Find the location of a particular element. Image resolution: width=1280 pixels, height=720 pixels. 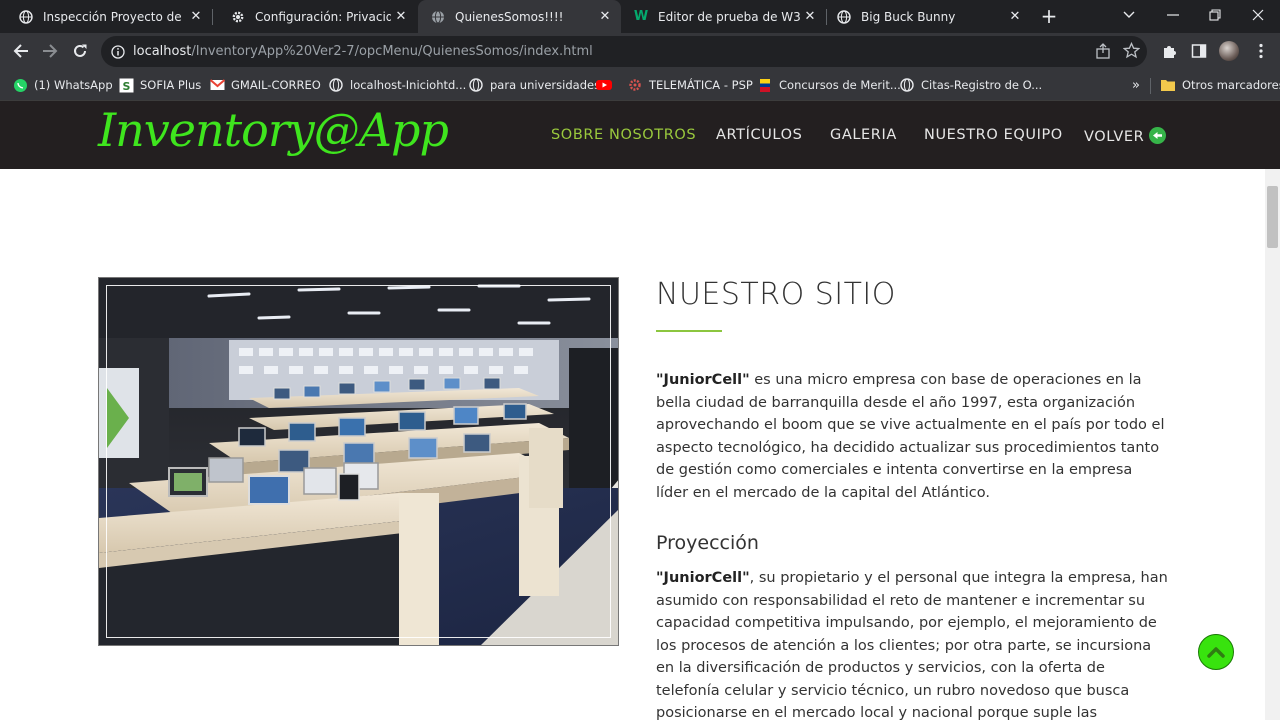

star-icon is located at coordinates (1131, 50).